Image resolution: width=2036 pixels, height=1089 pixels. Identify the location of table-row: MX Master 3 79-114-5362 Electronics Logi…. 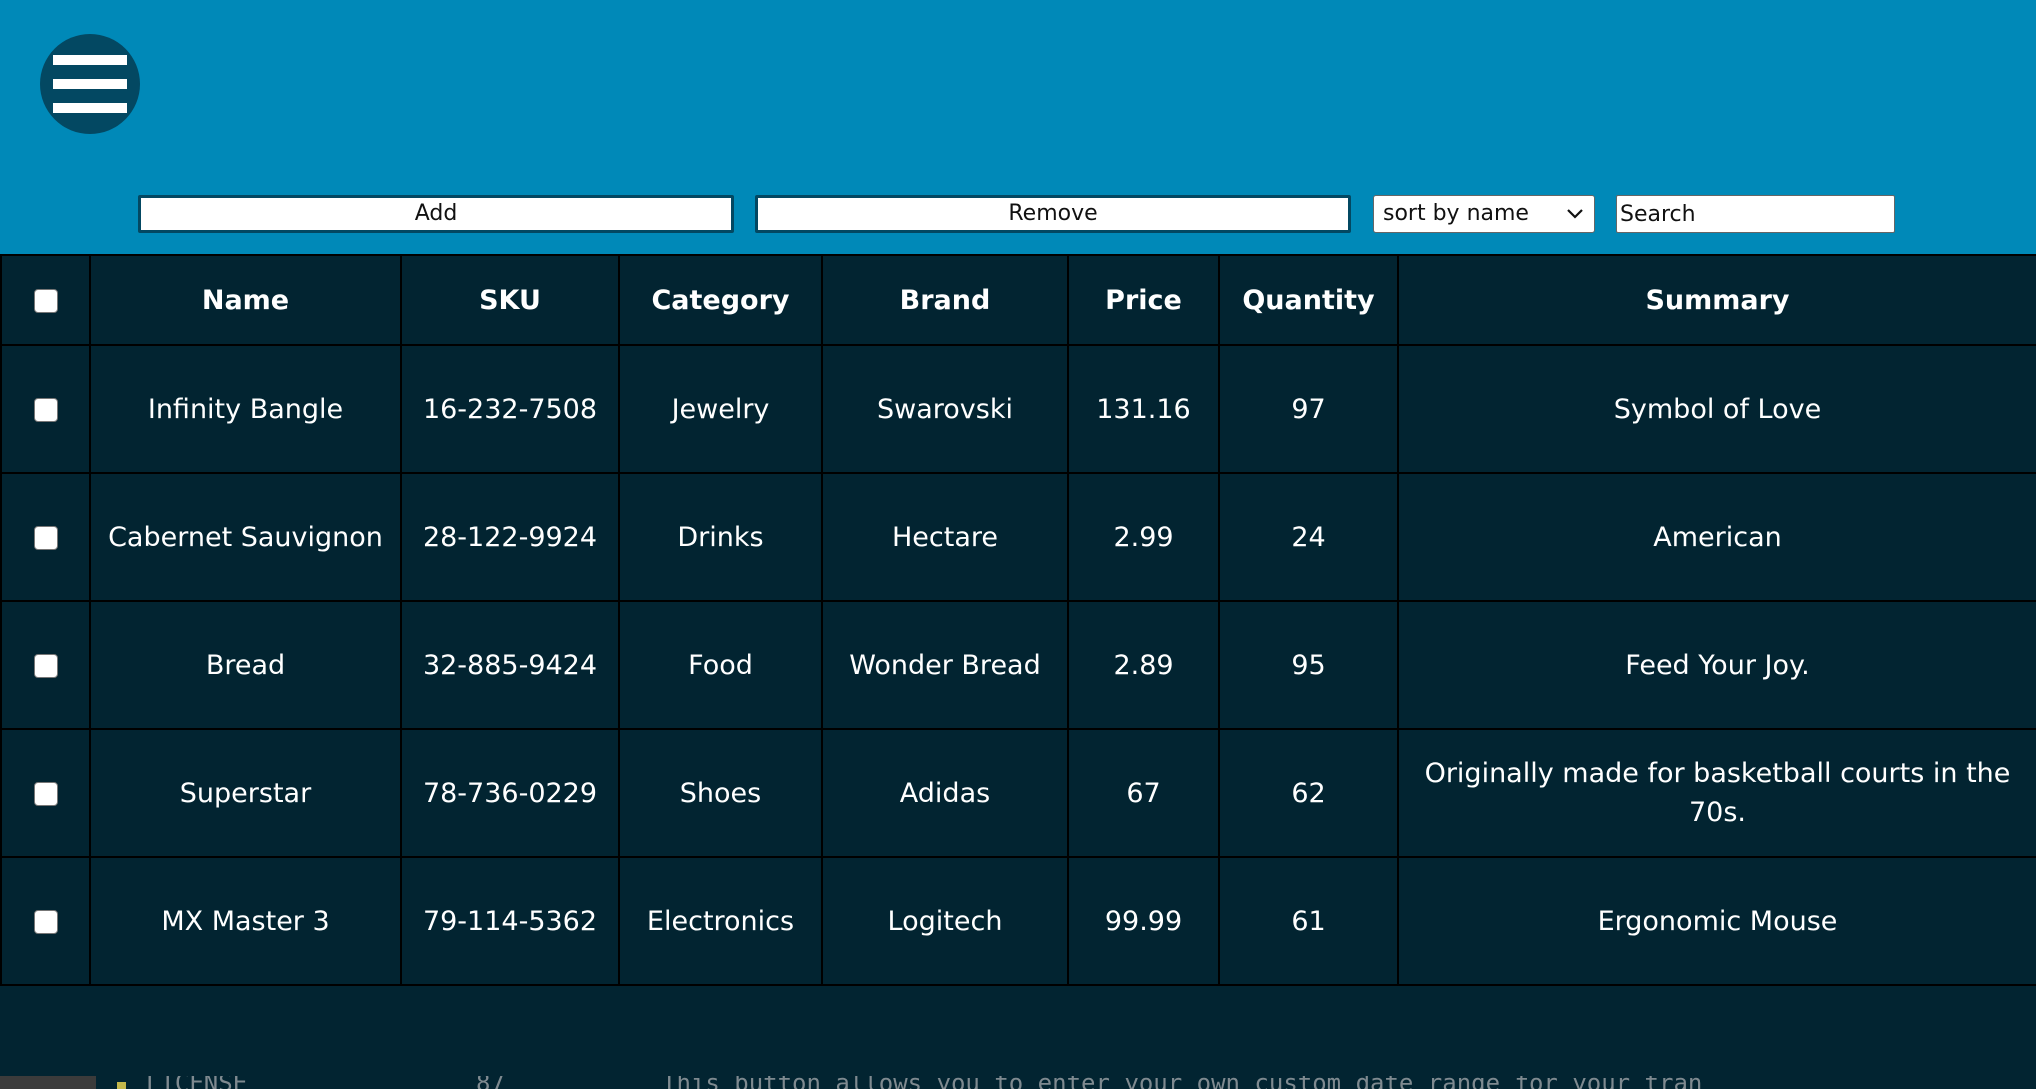
(1018, 921).